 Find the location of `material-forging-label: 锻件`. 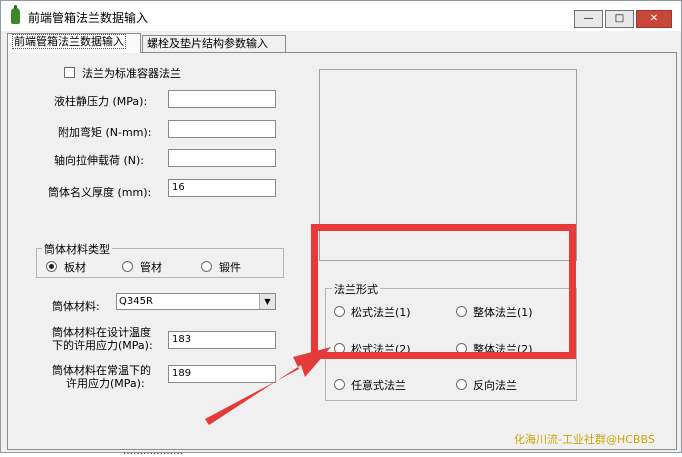

material-forging-label: 锻件 is located at coordinates (230, 267).